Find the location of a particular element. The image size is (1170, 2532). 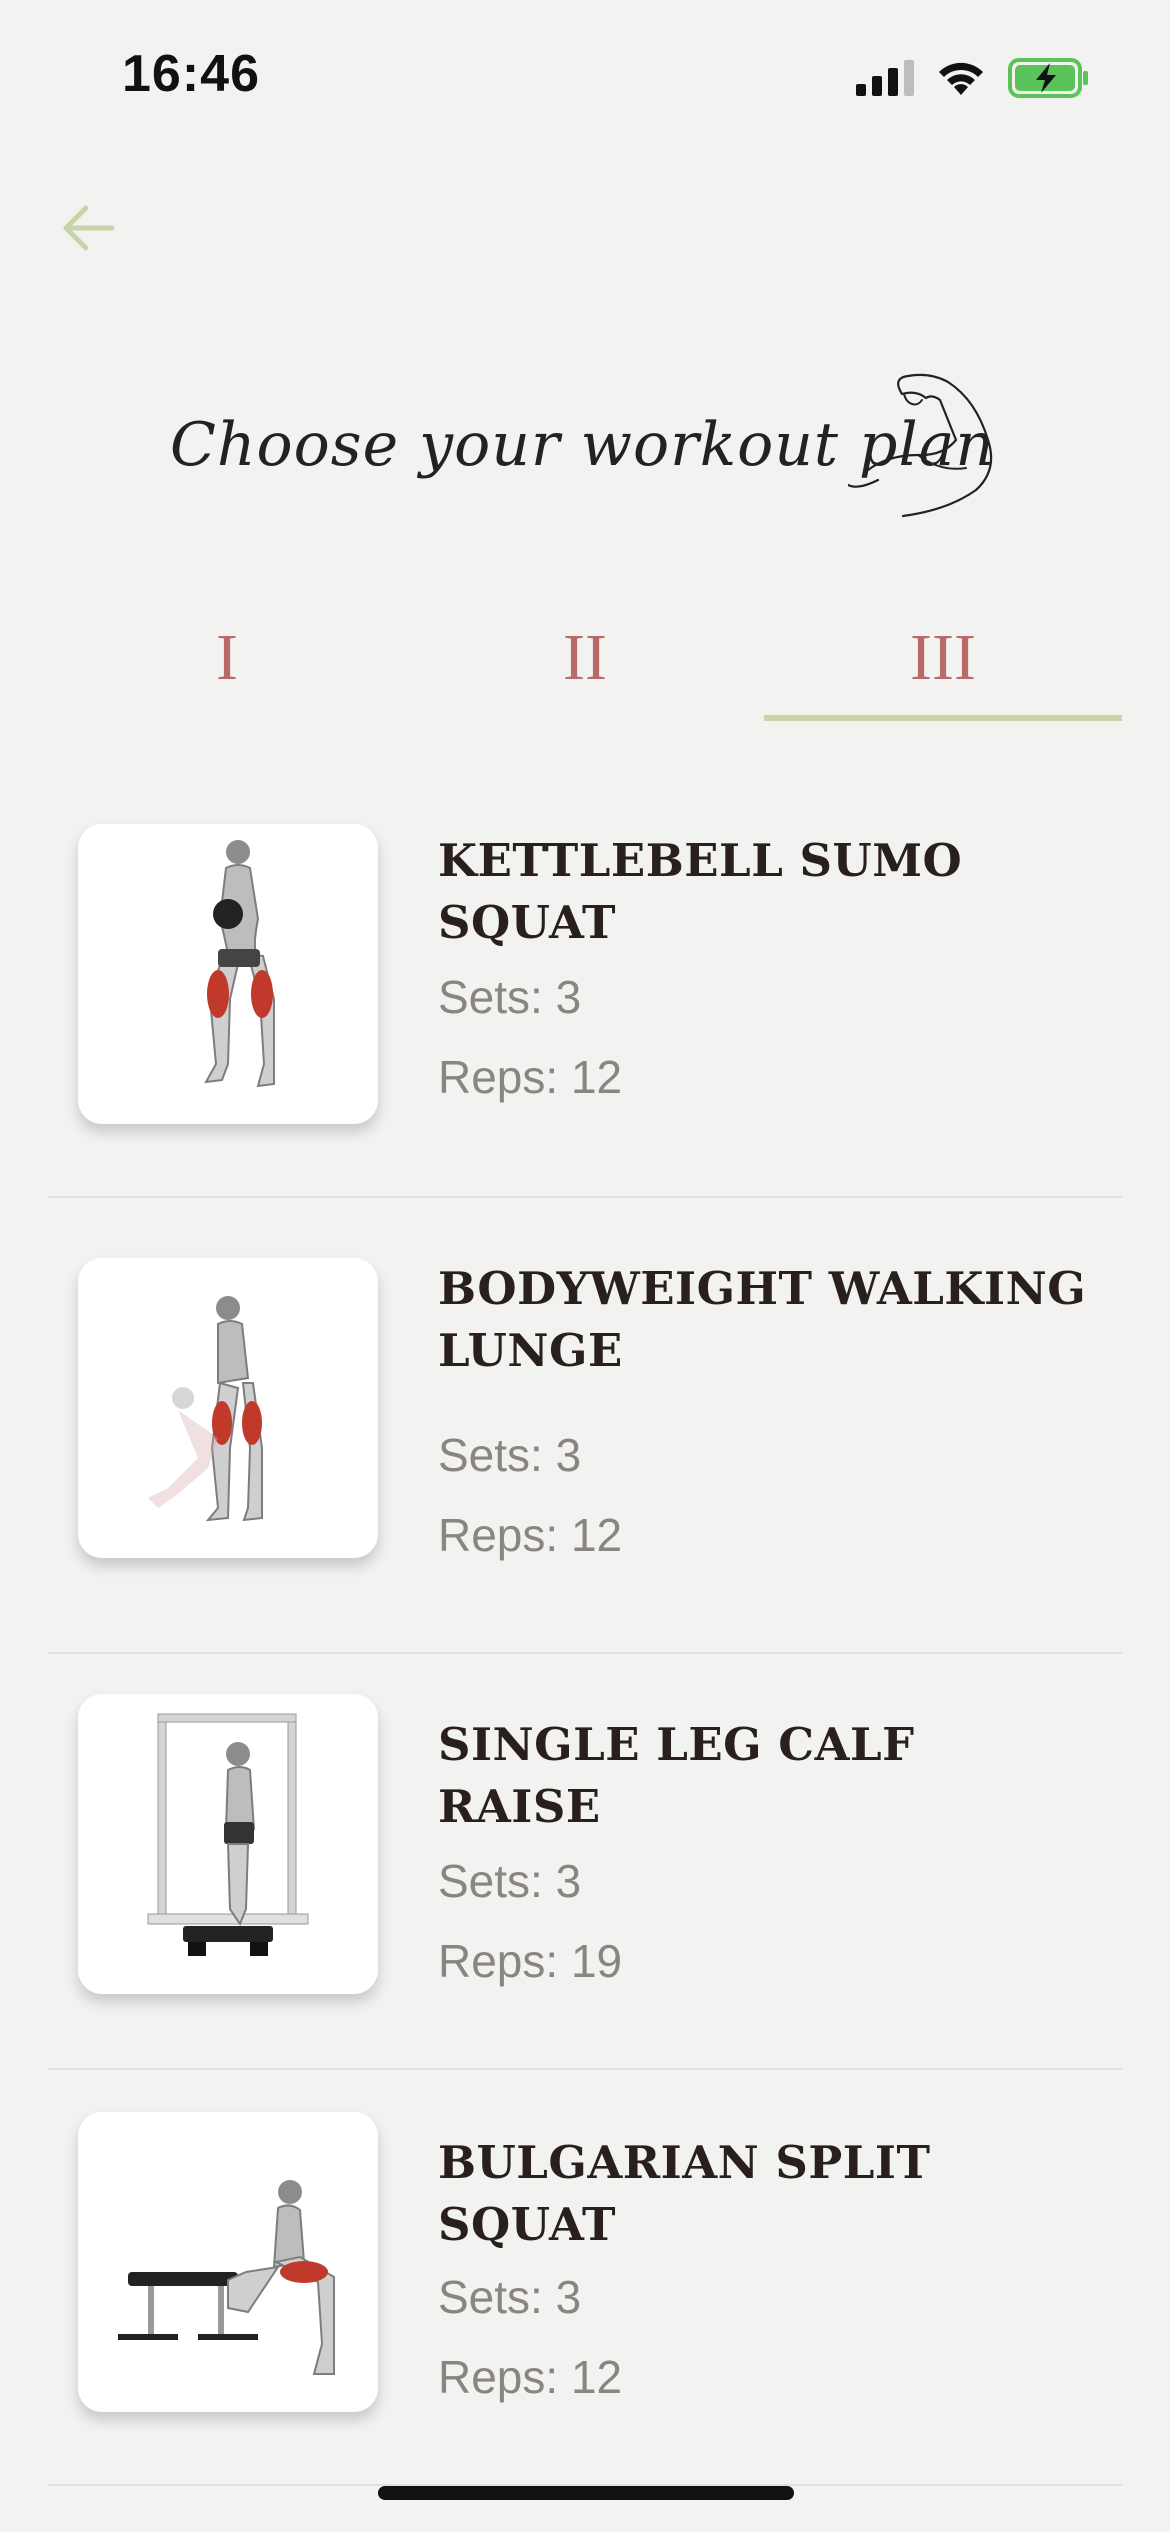

status-time: 16:46 is located at coordinates (191, 74).